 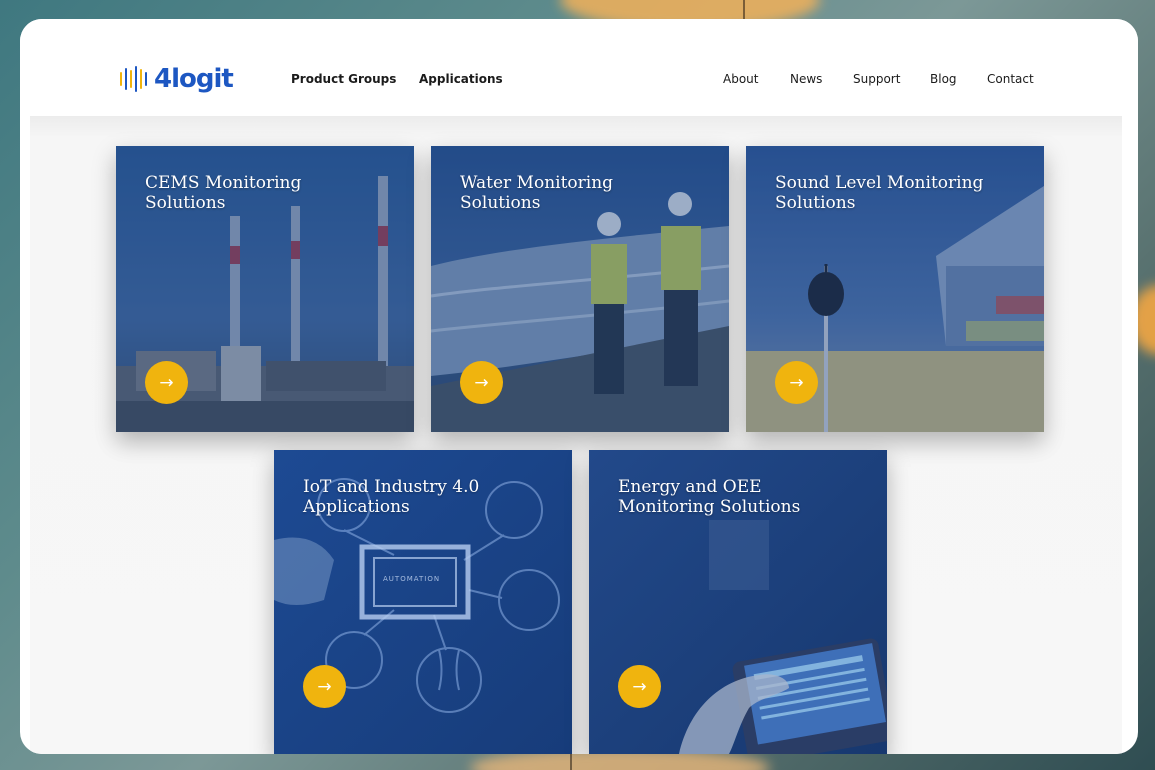 I want to click on nav-about: About, so click(x=740, y=79).